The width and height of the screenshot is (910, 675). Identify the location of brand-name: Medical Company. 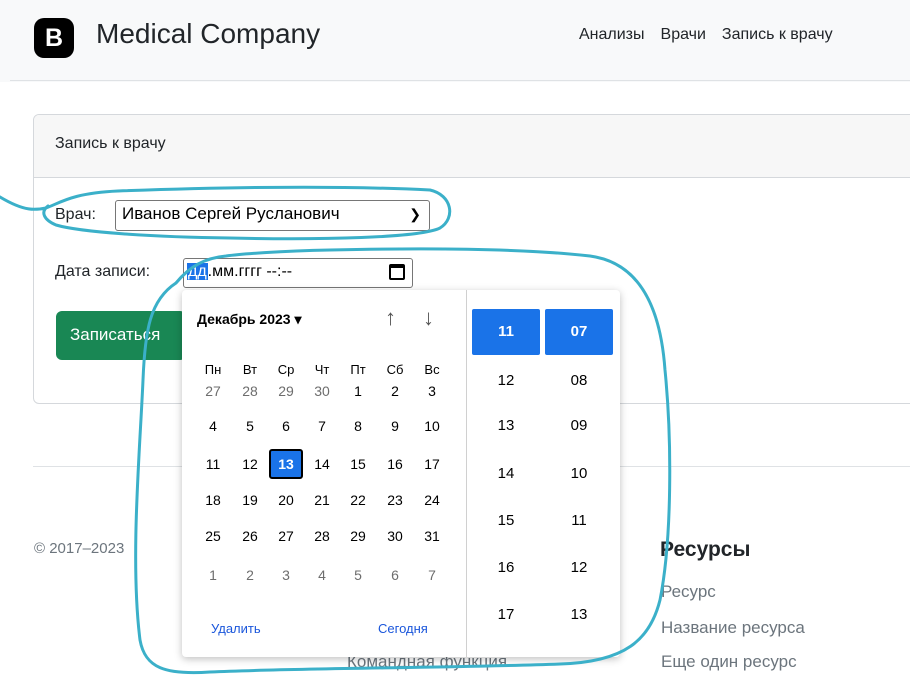
(208, 34).